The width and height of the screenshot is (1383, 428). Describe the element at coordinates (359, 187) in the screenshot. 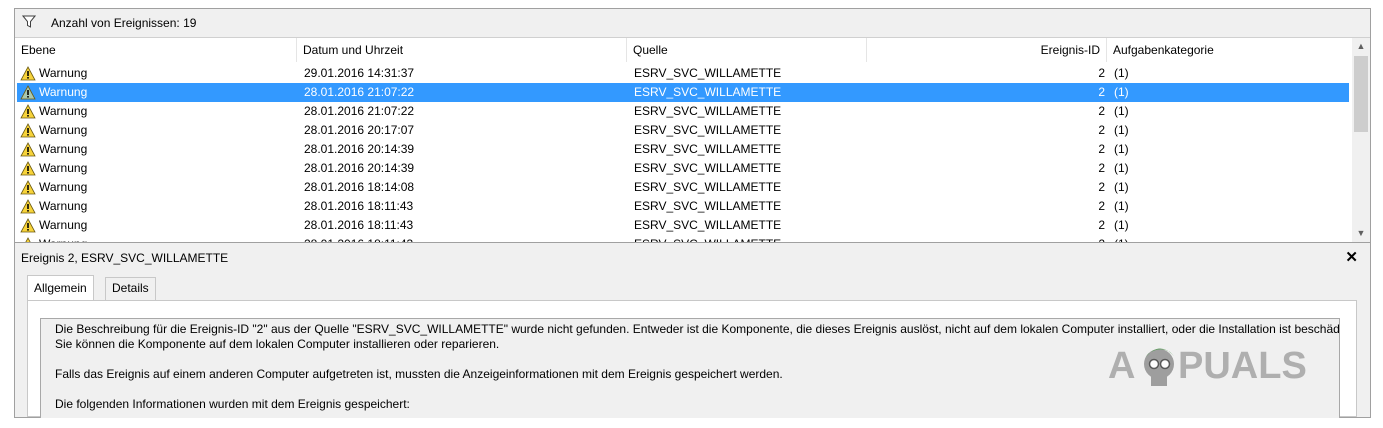

I see `cell-datetime: 28.01.2016 18:14:08` at that location.